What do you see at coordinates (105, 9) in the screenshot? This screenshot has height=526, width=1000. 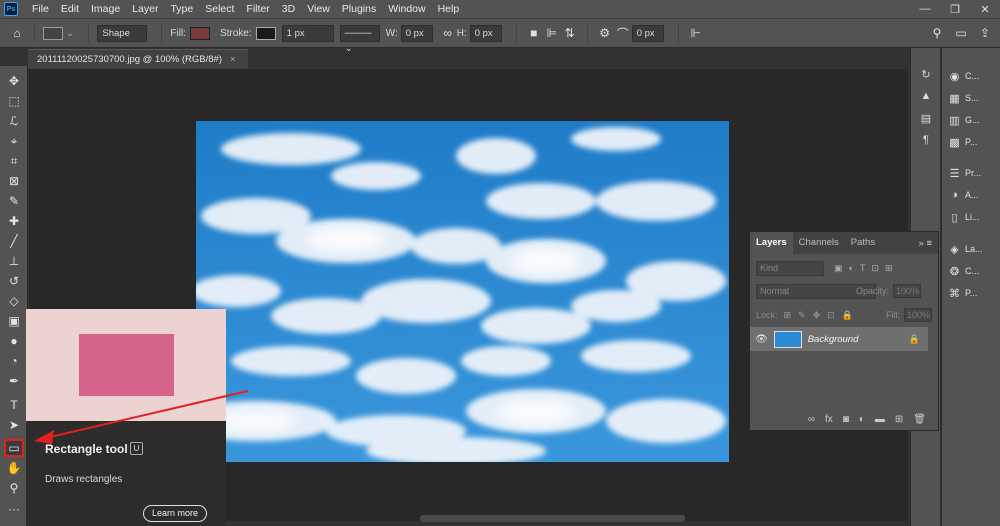 I see `menu-image: Image` at bounding box center [105, 9].